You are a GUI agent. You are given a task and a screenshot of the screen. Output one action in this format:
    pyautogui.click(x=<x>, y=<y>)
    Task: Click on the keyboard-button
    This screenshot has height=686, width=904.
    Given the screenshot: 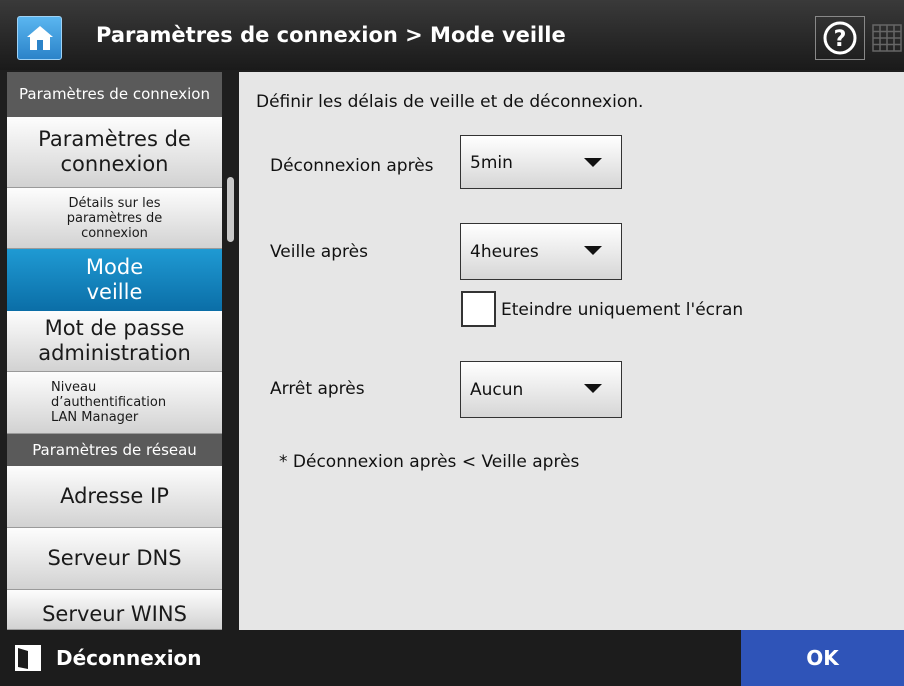 What is the action you would take?
    pyautogui.click(x=885, y=38)
    